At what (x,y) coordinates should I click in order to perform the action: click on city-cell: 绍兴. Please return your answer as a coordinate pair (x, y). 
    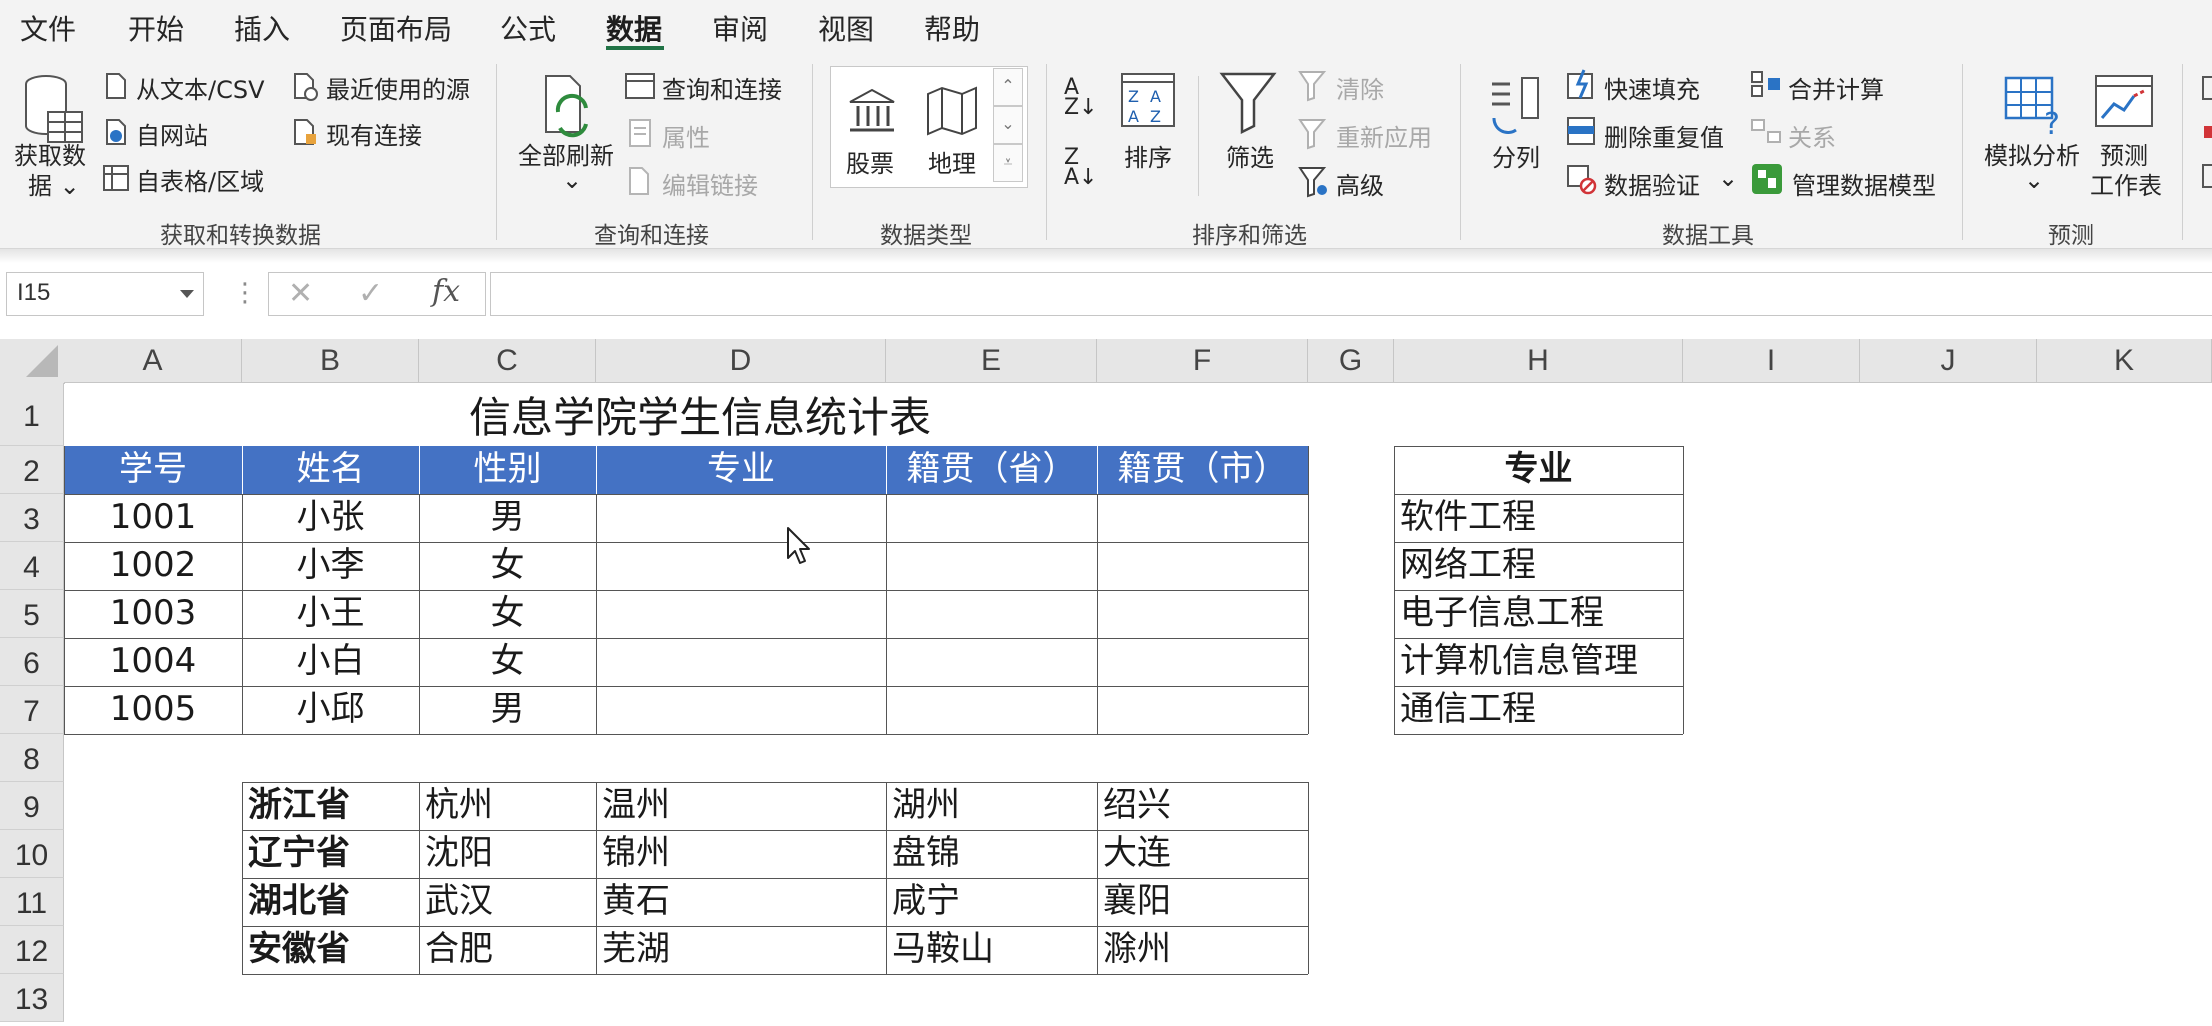
    Looking at the image, I should click on (1202, 806).